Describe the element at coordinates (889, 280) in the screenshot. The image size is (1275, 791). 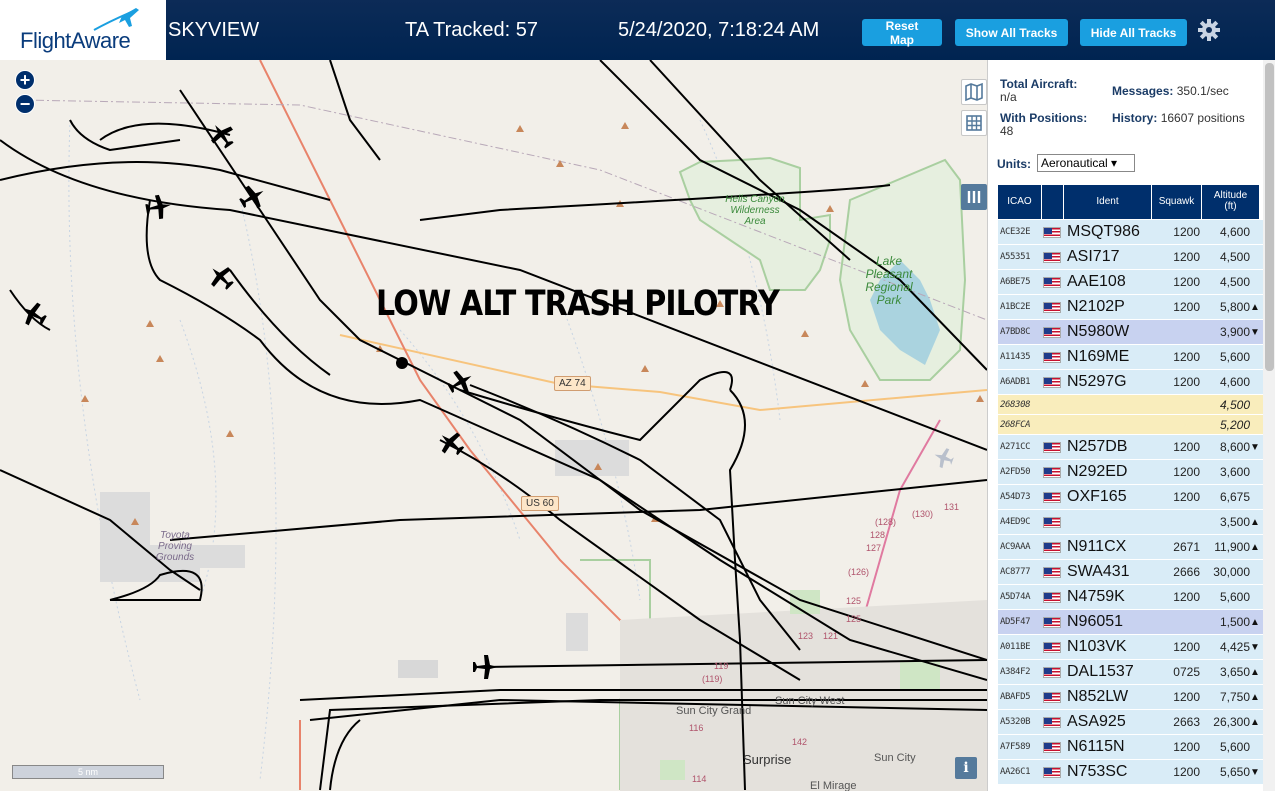
I see `park-label-lake-pleasant: Lake Pleasant Regional Park` at that location.